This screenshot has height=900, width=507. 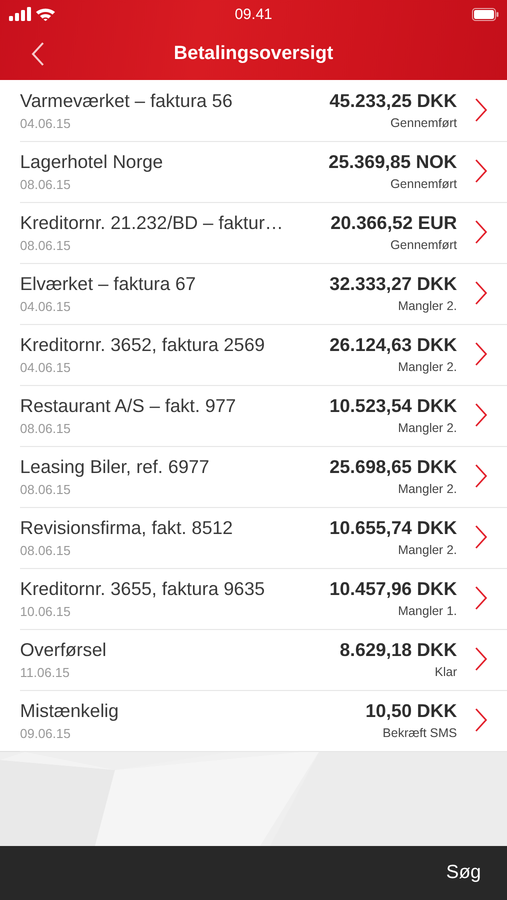 I want to click on payment-row: Elværket – faktura 67 04.06.15 32.333,27 DKK Mangler 2., so click(x=253, y=293).